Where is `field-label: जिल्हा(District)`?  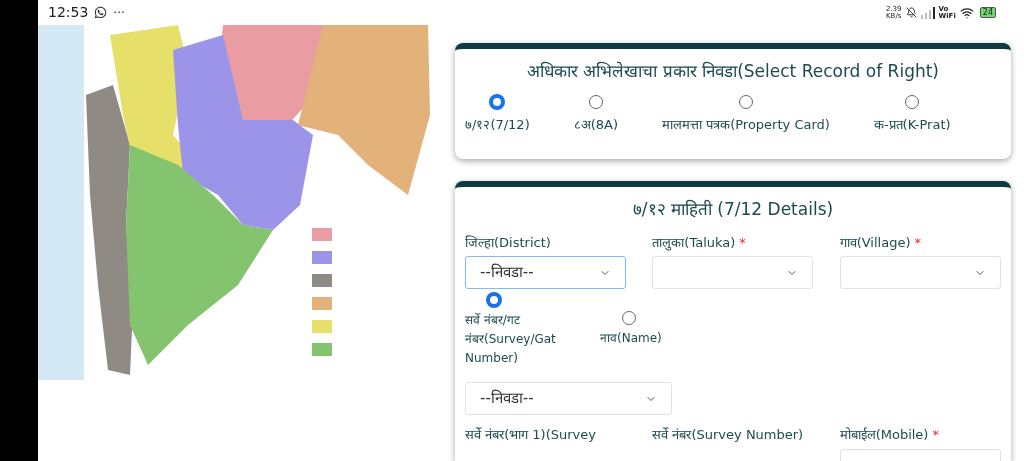 field-label: जिल्हा(District) is located at coordinates (508, 242).